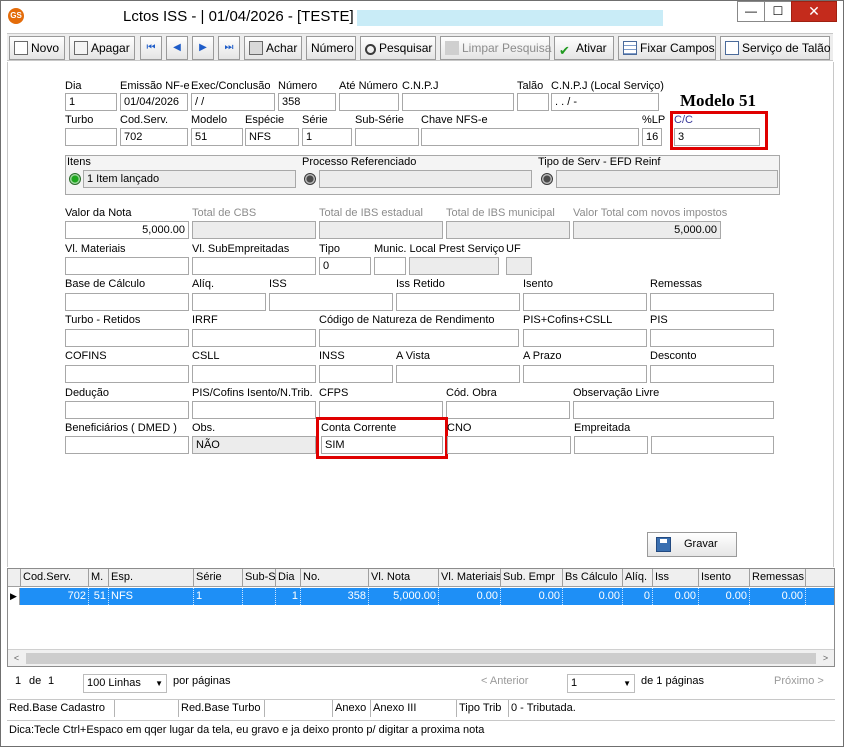  Describe the element at coordinates (584, 48) in the screenshot. I see `ativar-button: ✔ Ativar` at that location.